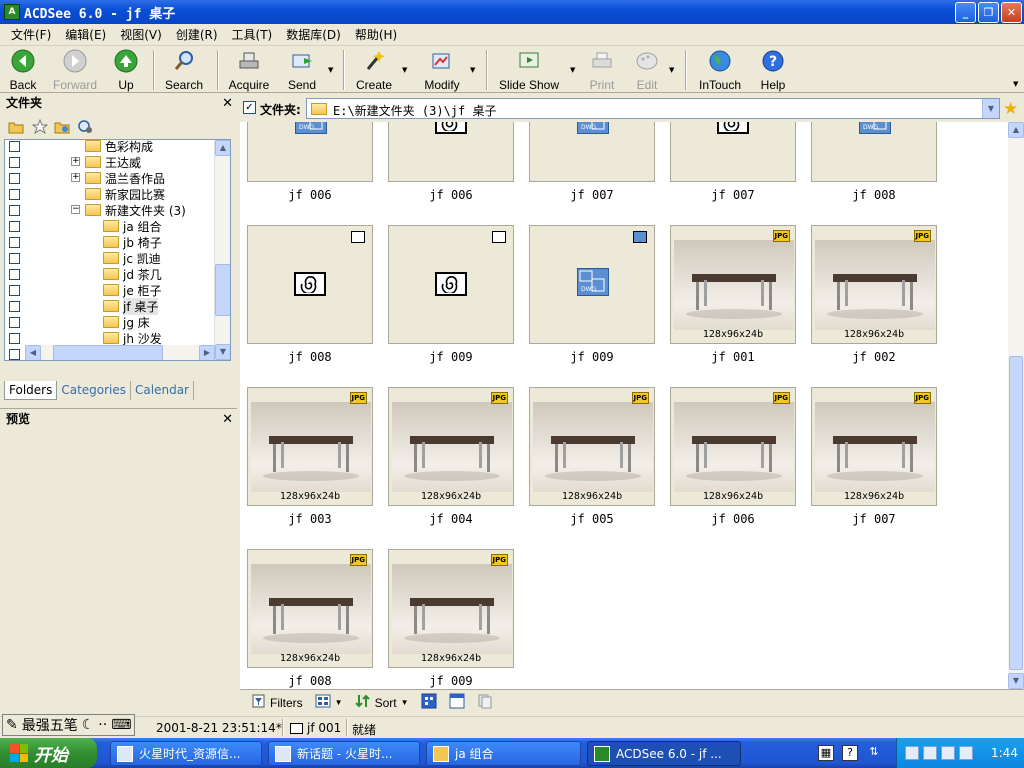  Describe the element at coordinates (653, 108) in the screenshot. I see `address-input: E:\新建文件夹 (3)\jf 桌子 ▼` at that location.